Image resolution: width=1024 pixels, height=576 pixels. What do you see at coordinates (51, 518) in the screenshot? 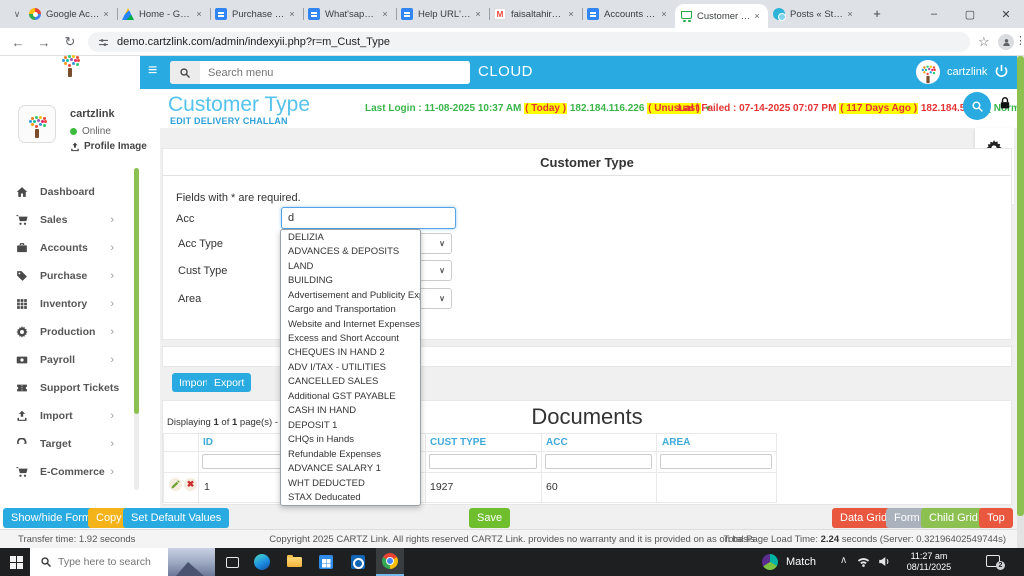
I see `show-hide-form-button: Show/hide Form` at bounding box center [51, 518].